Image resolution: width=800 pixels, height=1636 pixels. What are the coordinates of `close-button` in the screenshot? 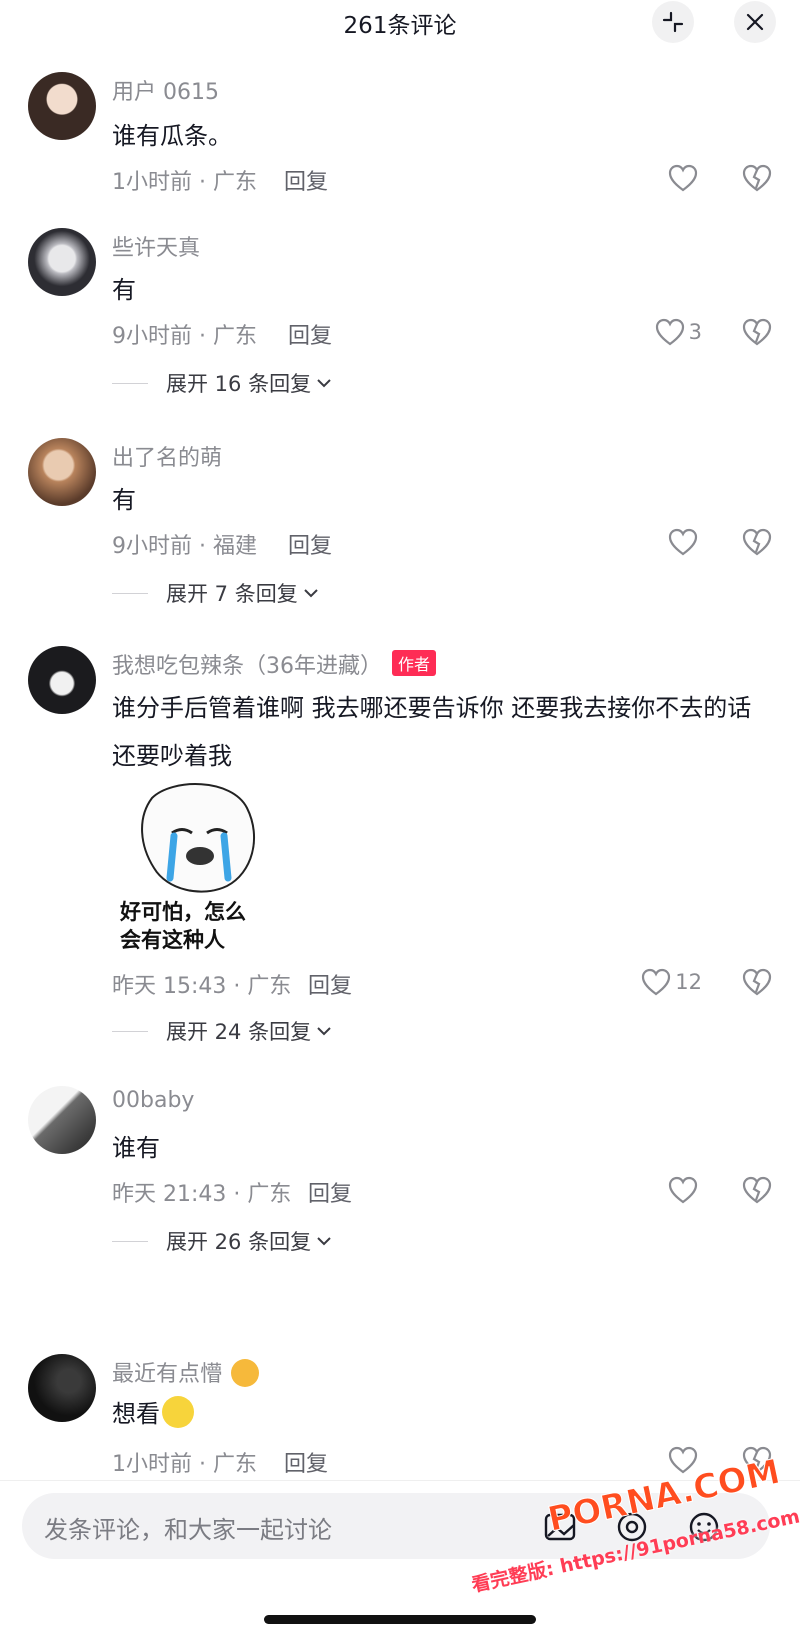 It's located at (755, 22).